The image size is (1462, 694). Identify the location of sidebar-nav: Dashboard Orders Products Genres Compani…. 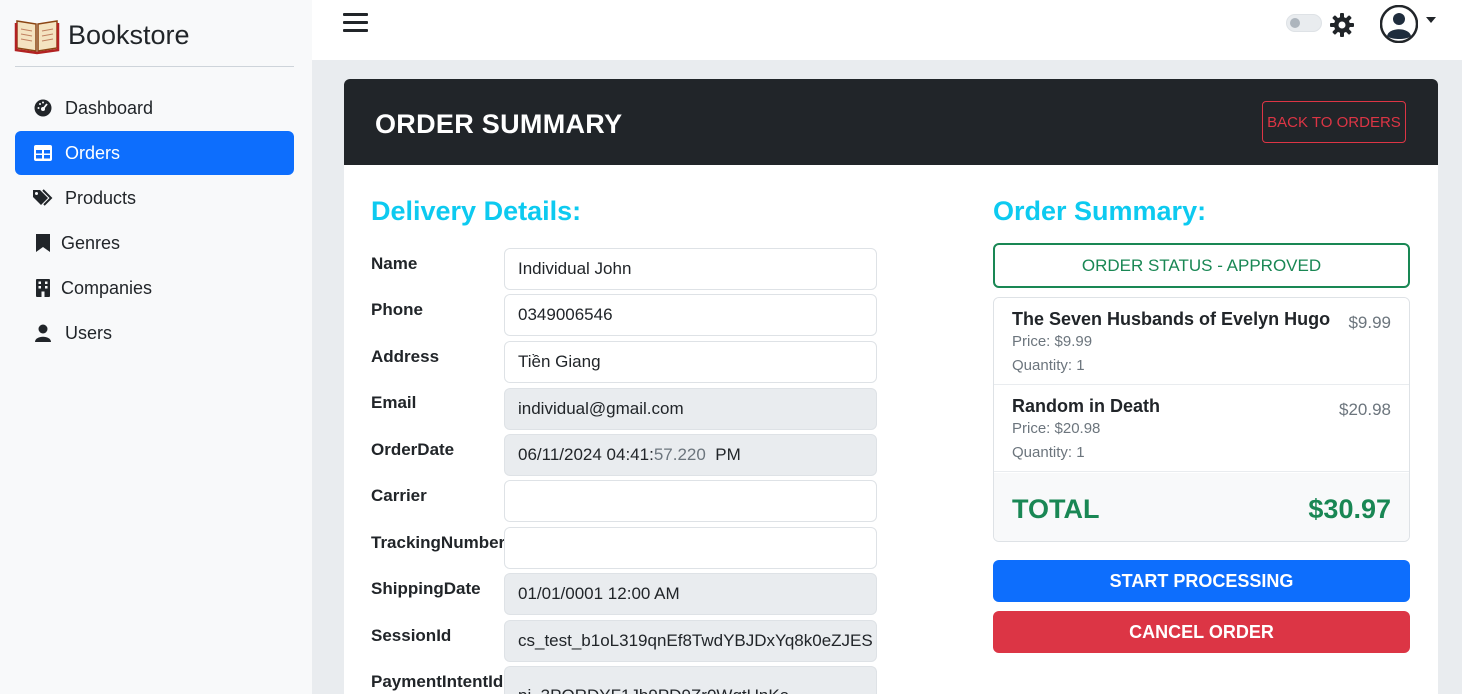
(154, 221).